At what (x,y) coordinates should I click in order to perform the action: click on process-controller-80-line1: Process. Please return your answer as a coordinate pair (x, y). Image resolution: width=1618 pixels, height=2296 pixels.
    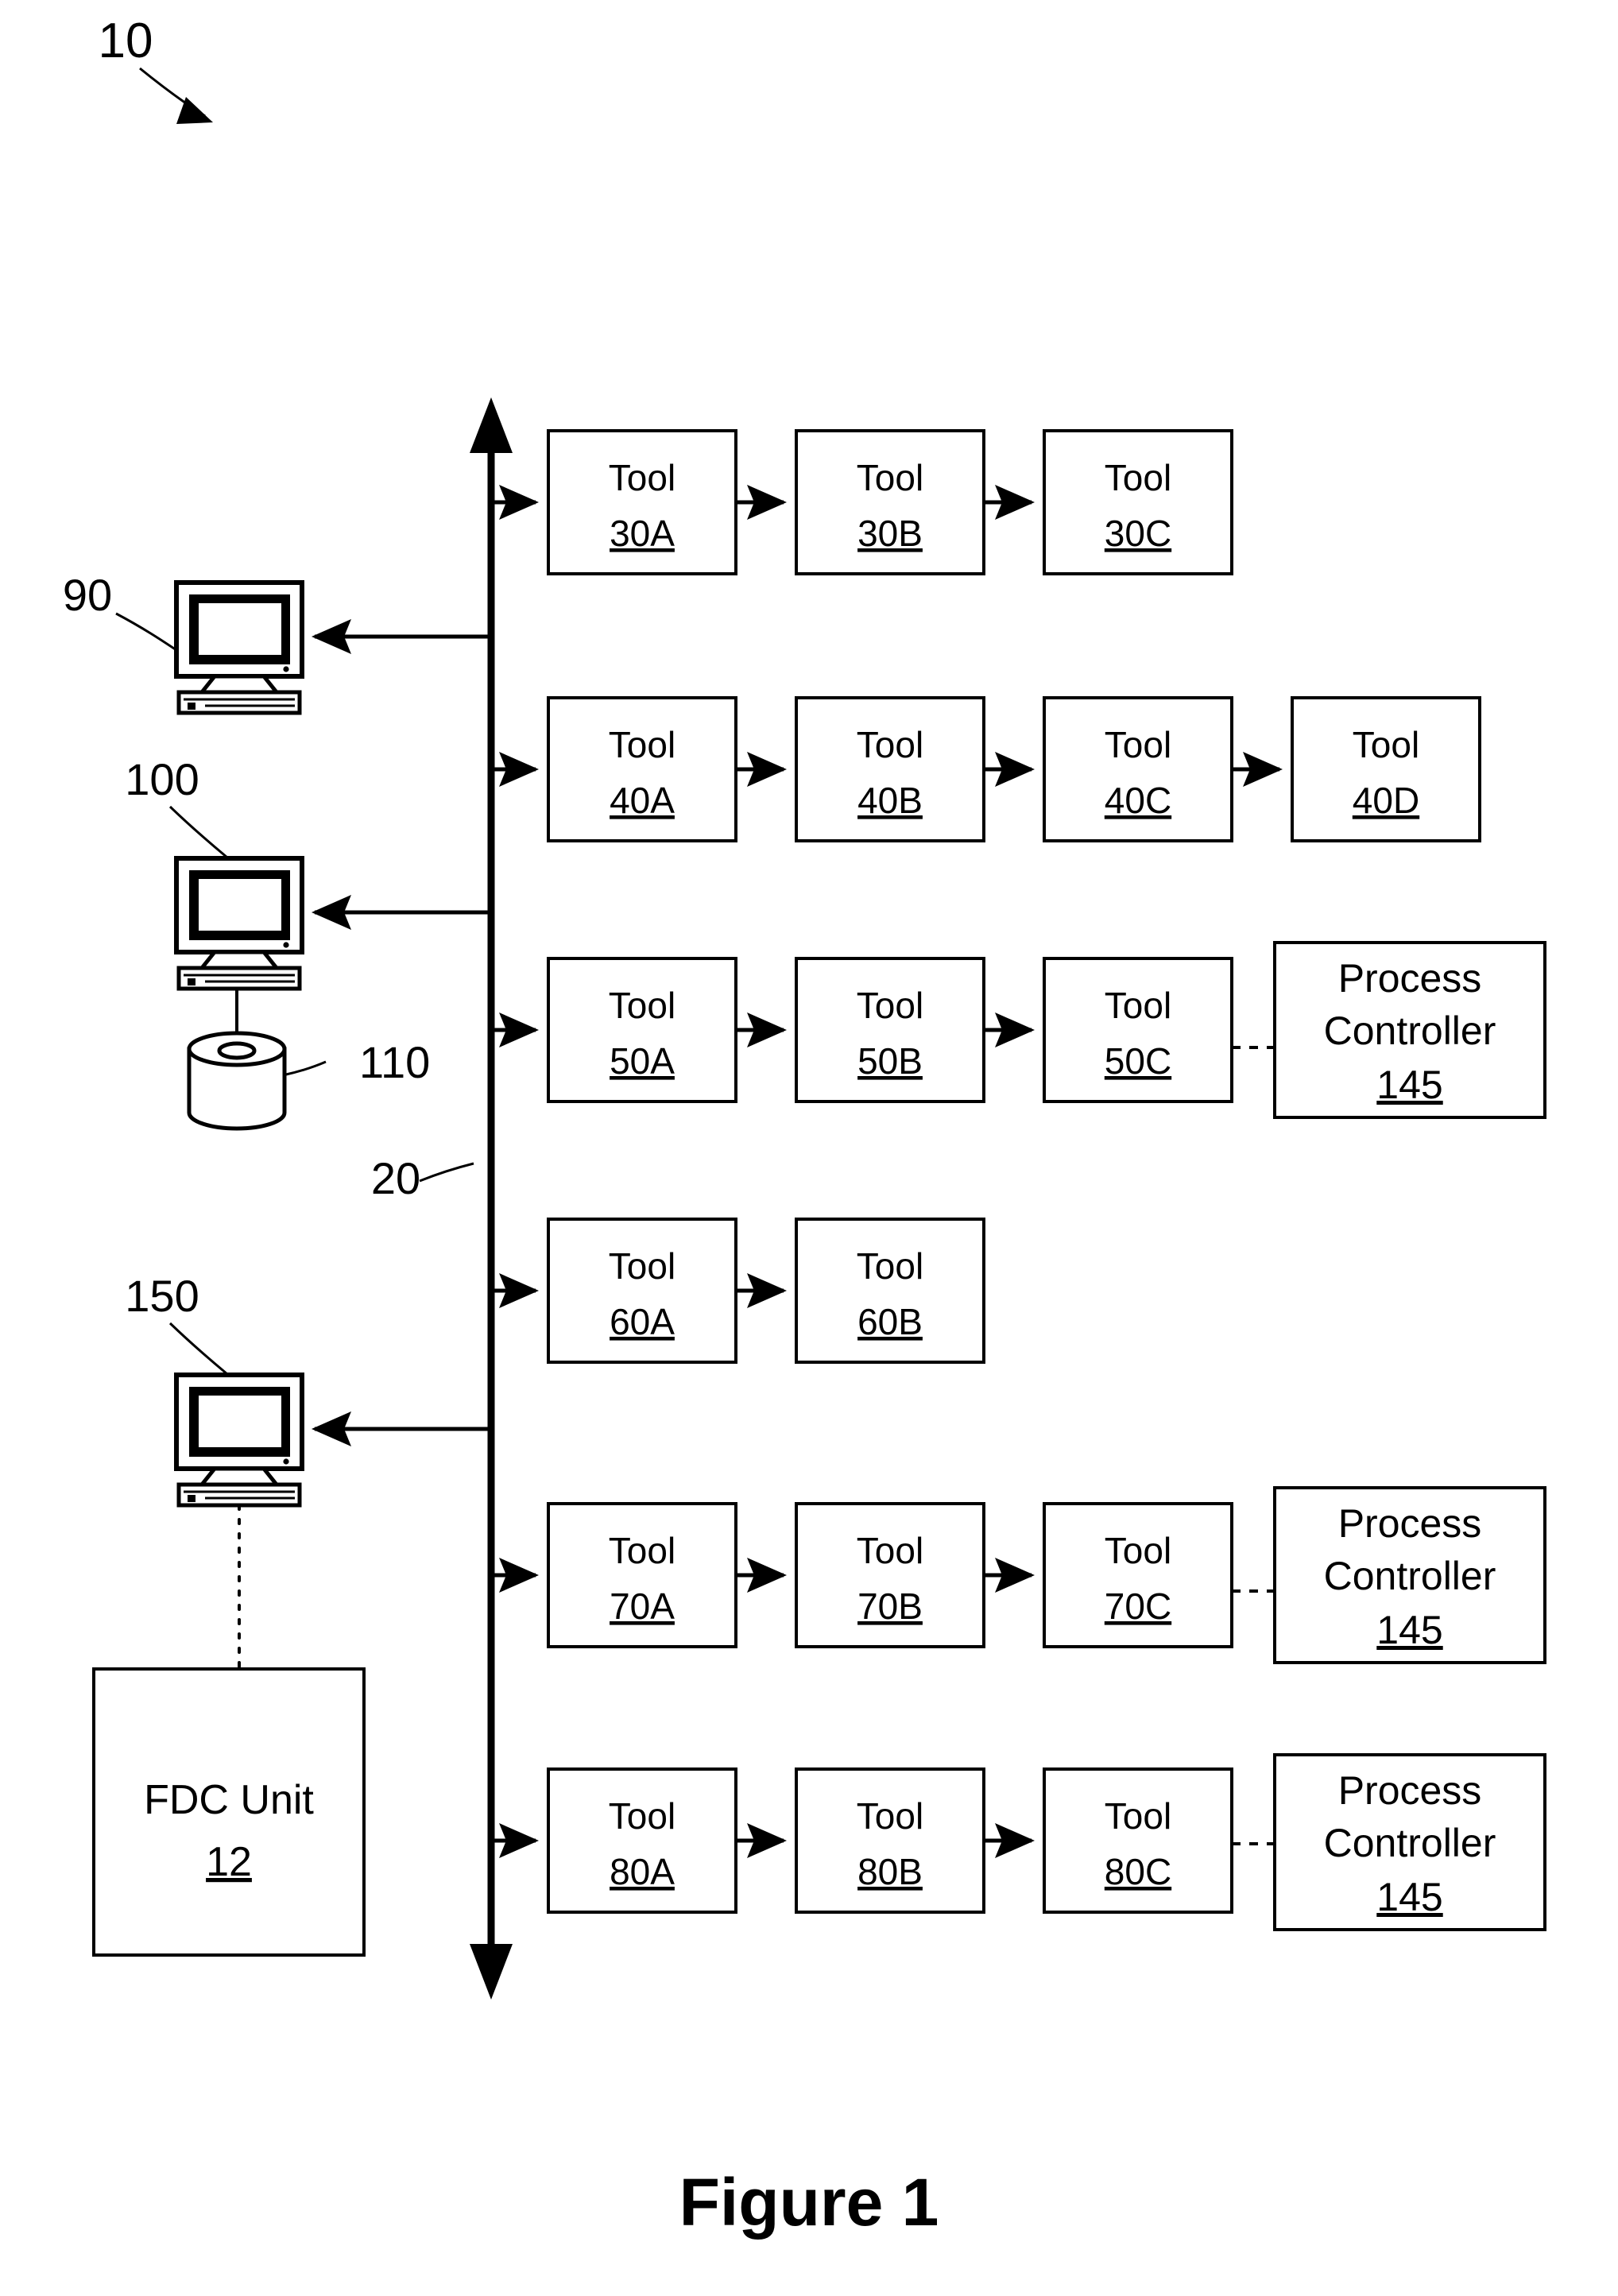
    Looking at the image, I should click on (1410, 1790).